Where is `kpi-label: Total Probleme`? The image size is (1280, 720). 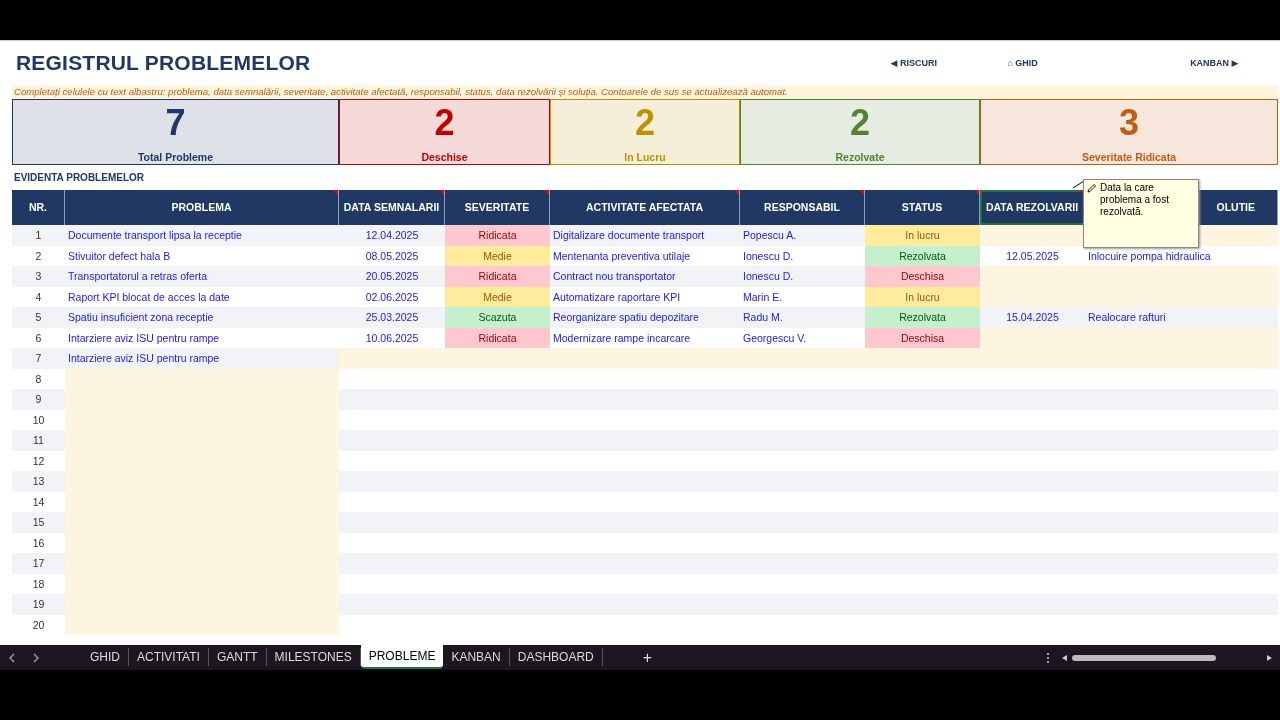 kpi-label: Total Probleme is located at coordinates (175, 157).